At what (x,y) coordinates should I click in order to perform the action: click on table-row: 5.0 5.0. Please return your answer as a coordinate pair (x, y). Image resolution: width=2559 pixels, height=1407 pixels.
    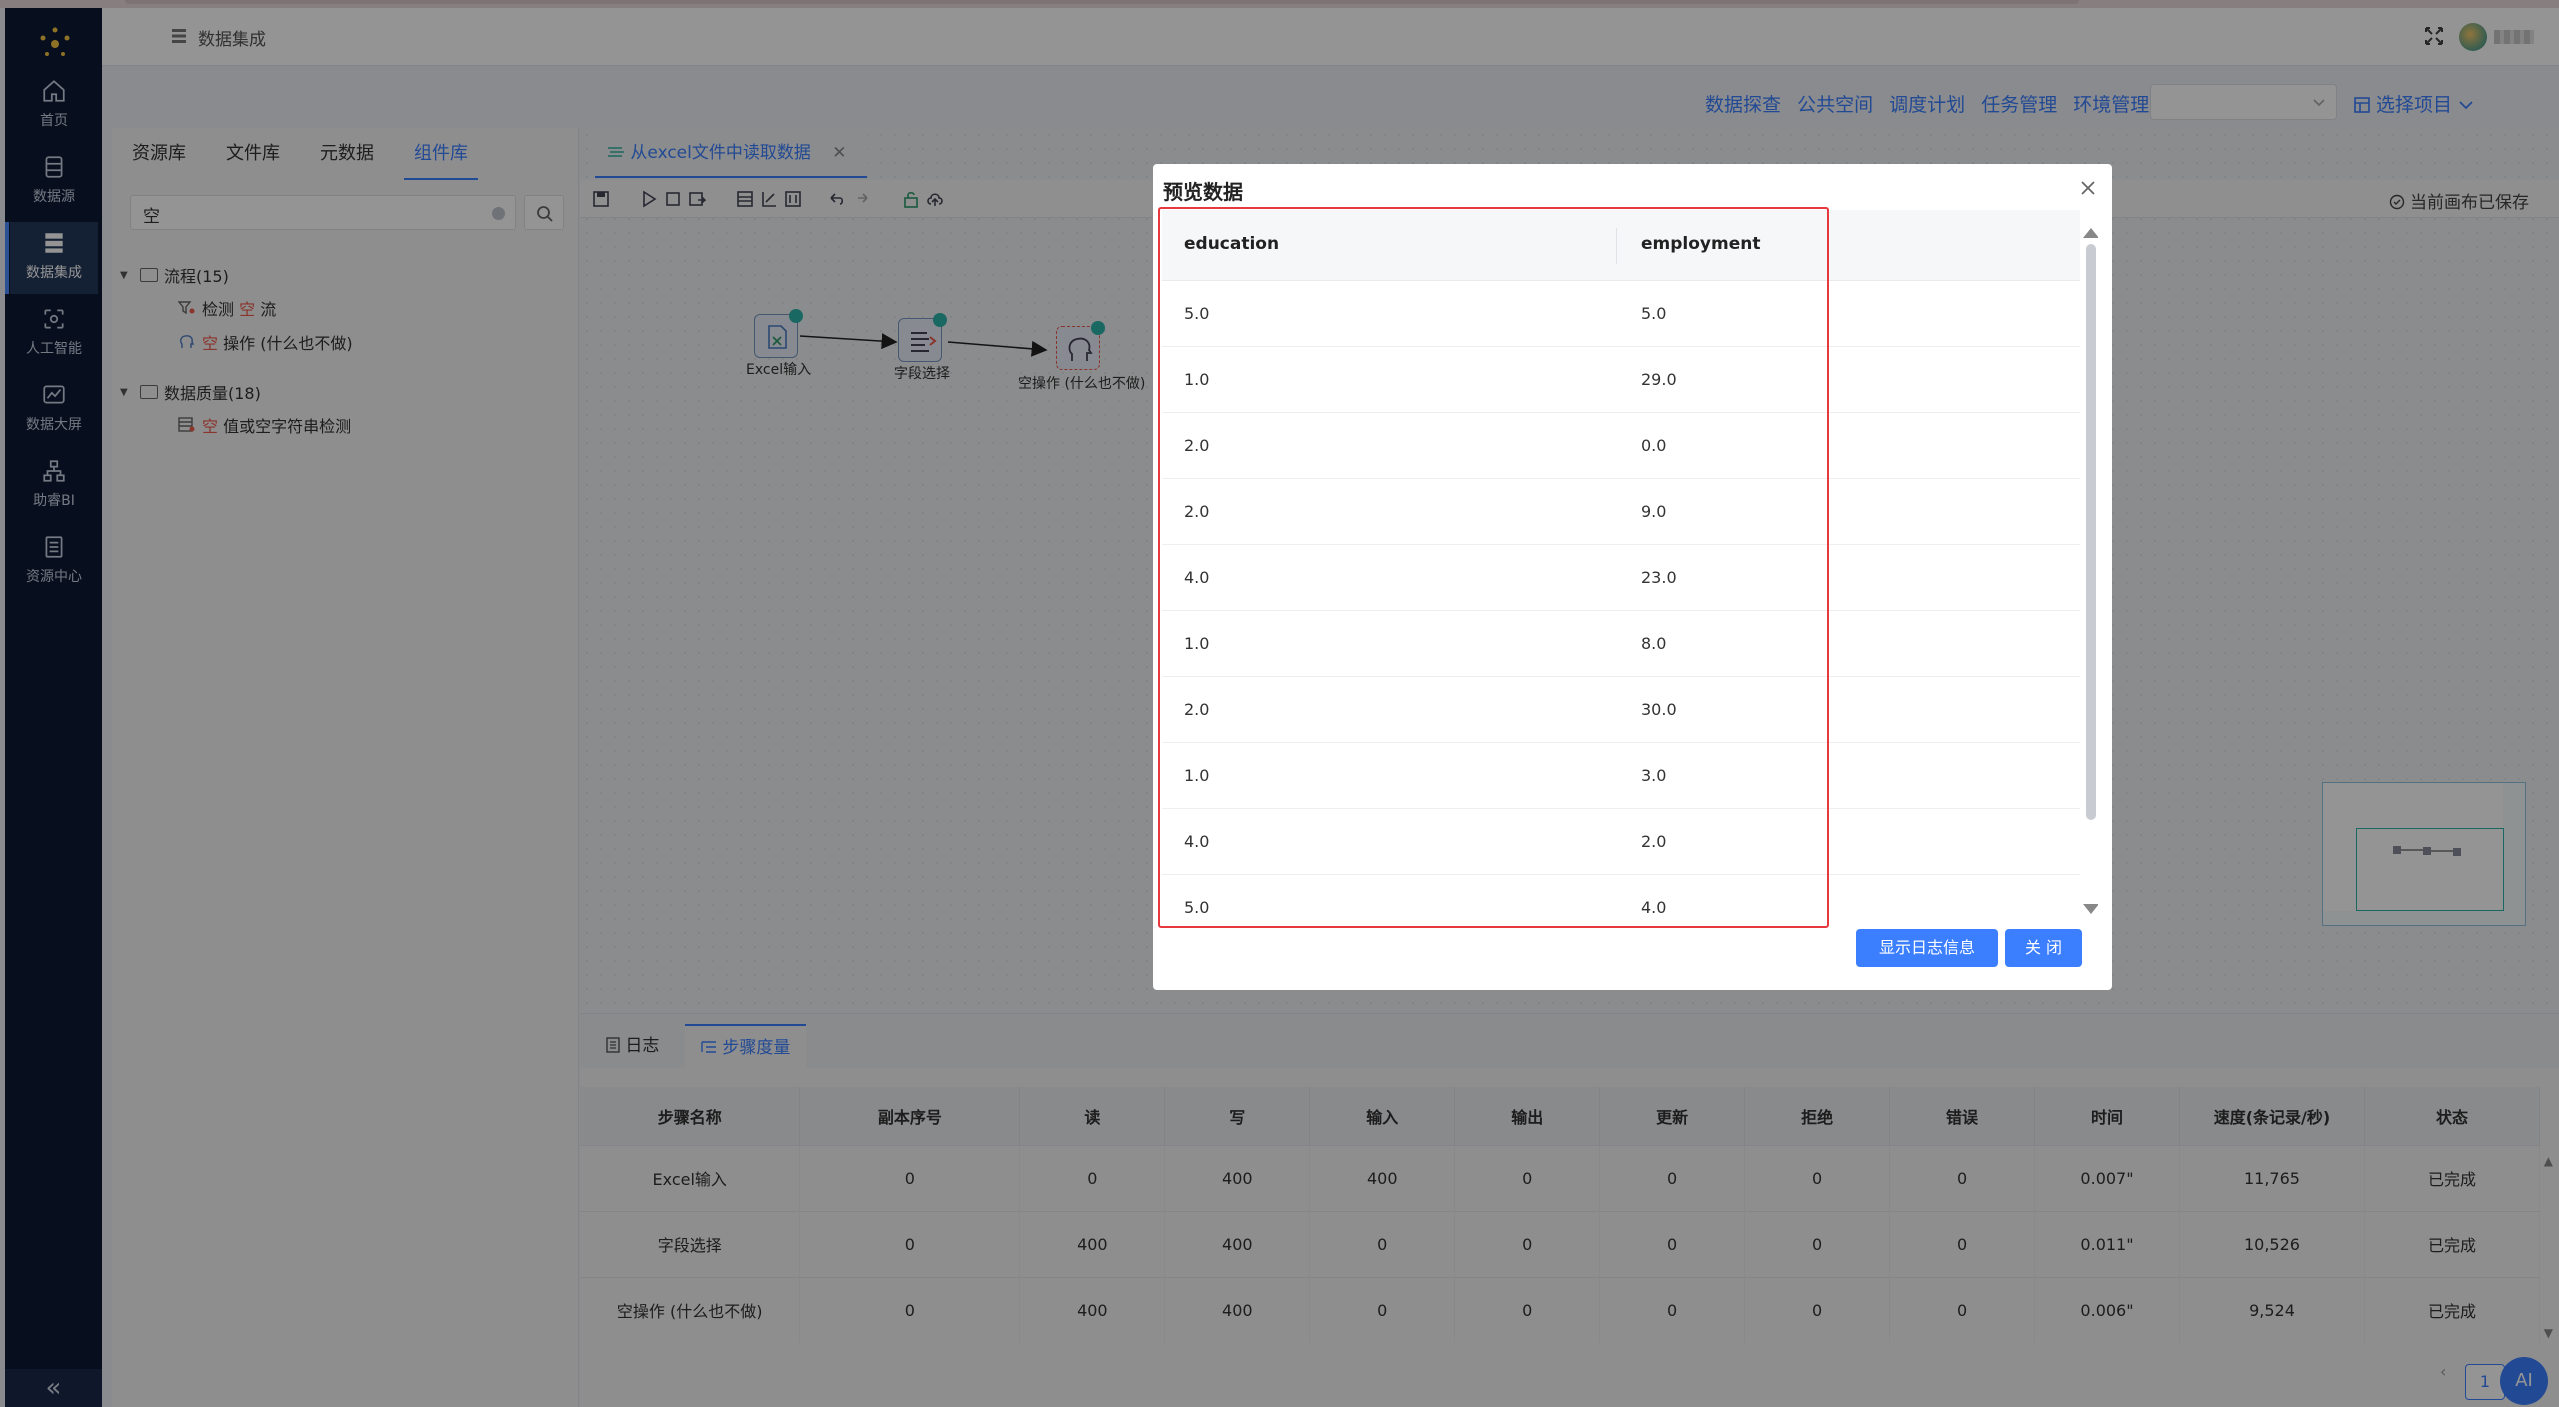
    Looking at the image, I should click on (1621, 314).